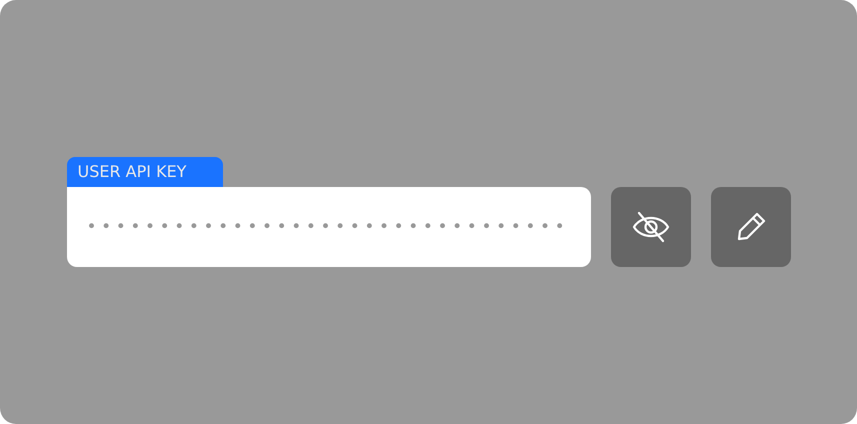 The height and width of the screenshot is (424, 857). I want to click on api-key-field: •••••••••••••••••••••••••••••••••, so click(328, 227).